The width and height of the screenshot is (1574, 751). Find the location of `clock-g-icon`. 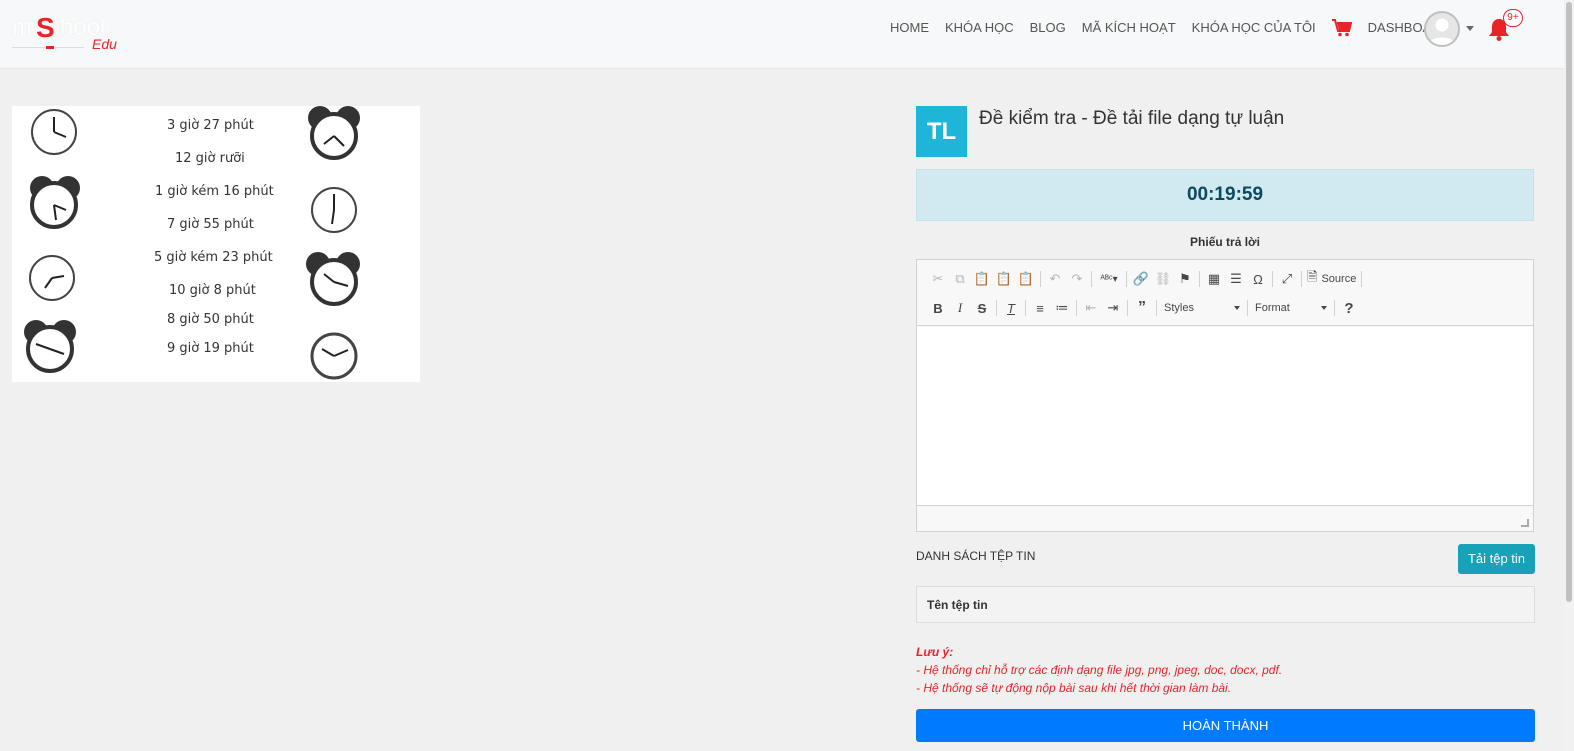

clock-g-icon is located at coordinates (334, 210).